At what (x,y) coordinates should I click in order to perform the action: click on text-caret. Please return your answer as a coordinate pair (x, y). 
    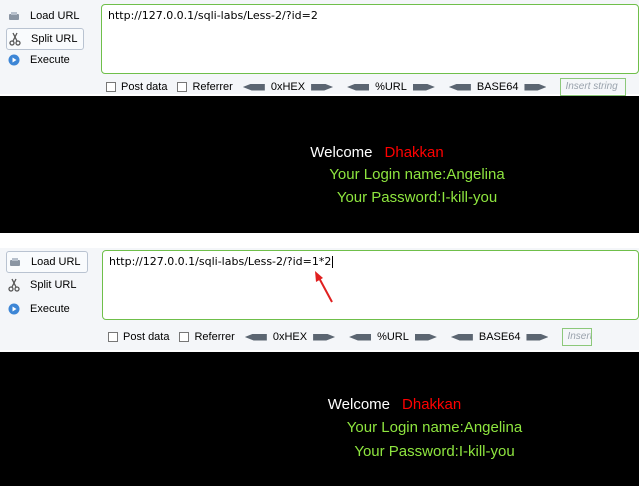
    Looking at the image, I should click on (333, 262).